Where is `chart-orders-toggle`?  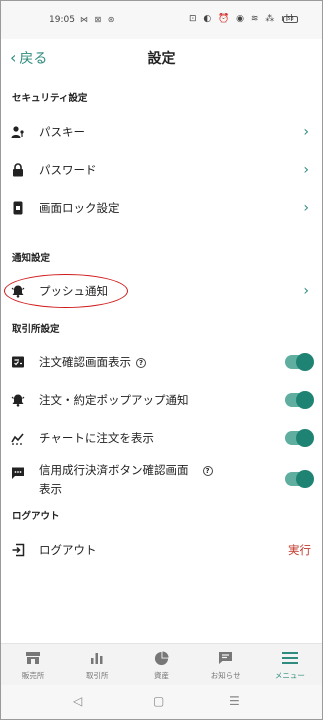
chart-orders-toggle is located at coordinates (299, 438).